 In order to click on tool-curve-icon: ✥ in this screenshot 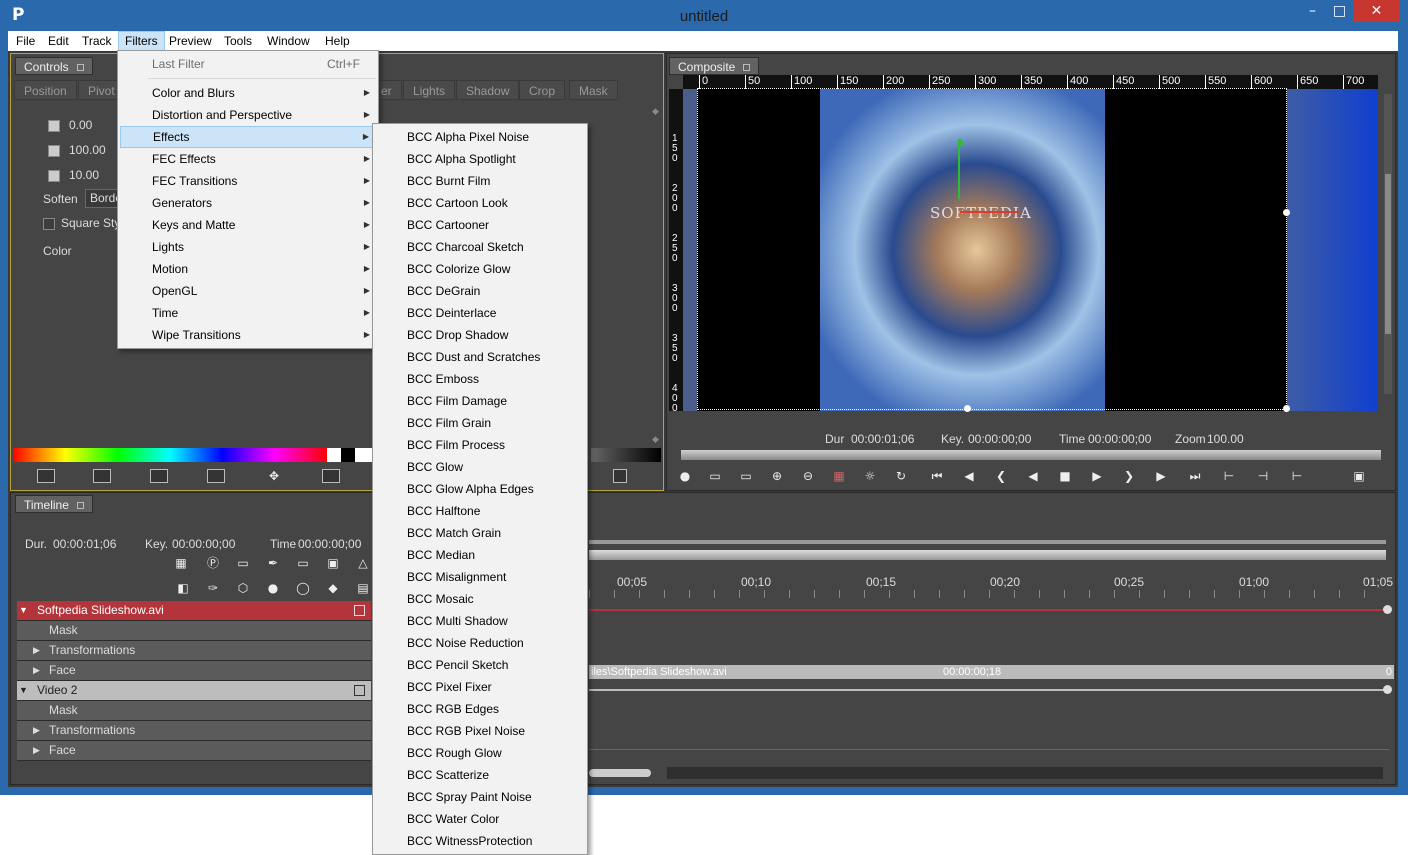, I will do `click(274, 476)`.